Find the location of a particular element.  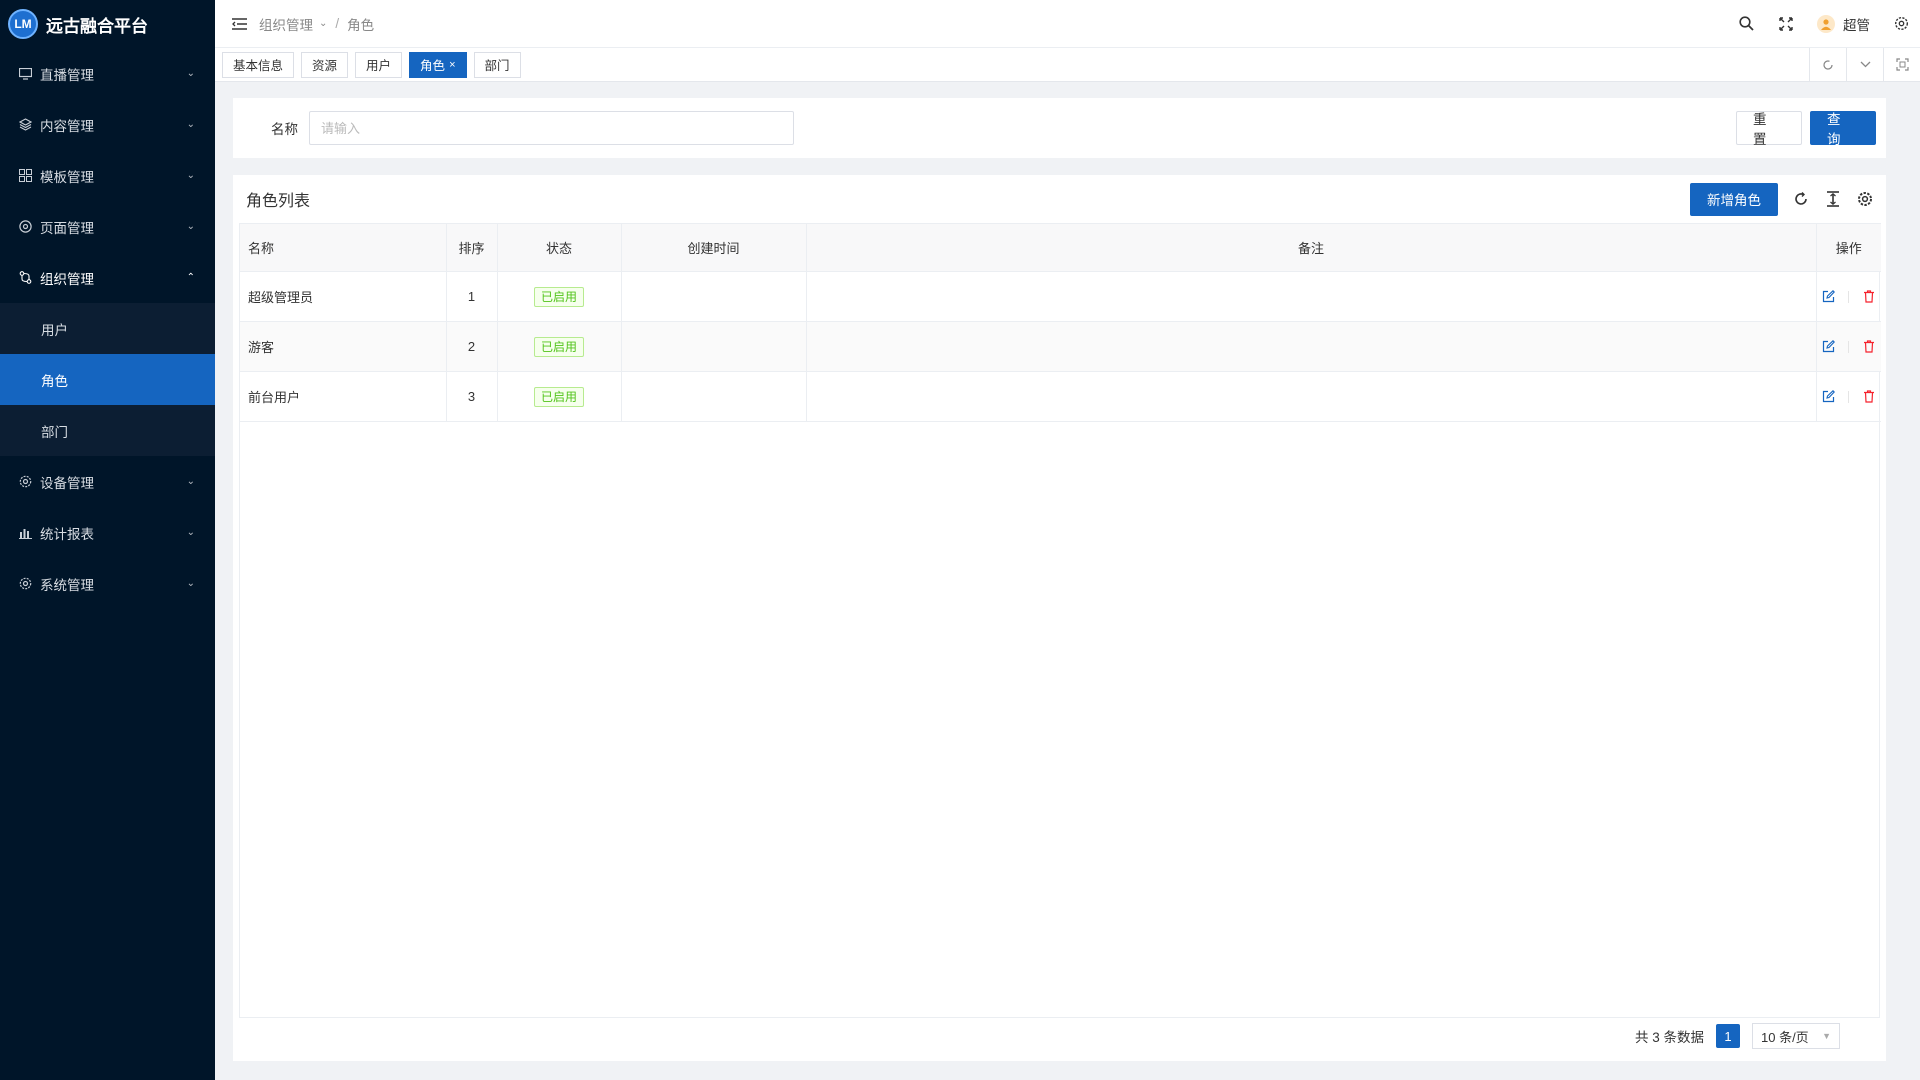

sidebar-item-users: 用户 is located at coordinates (107, 328).